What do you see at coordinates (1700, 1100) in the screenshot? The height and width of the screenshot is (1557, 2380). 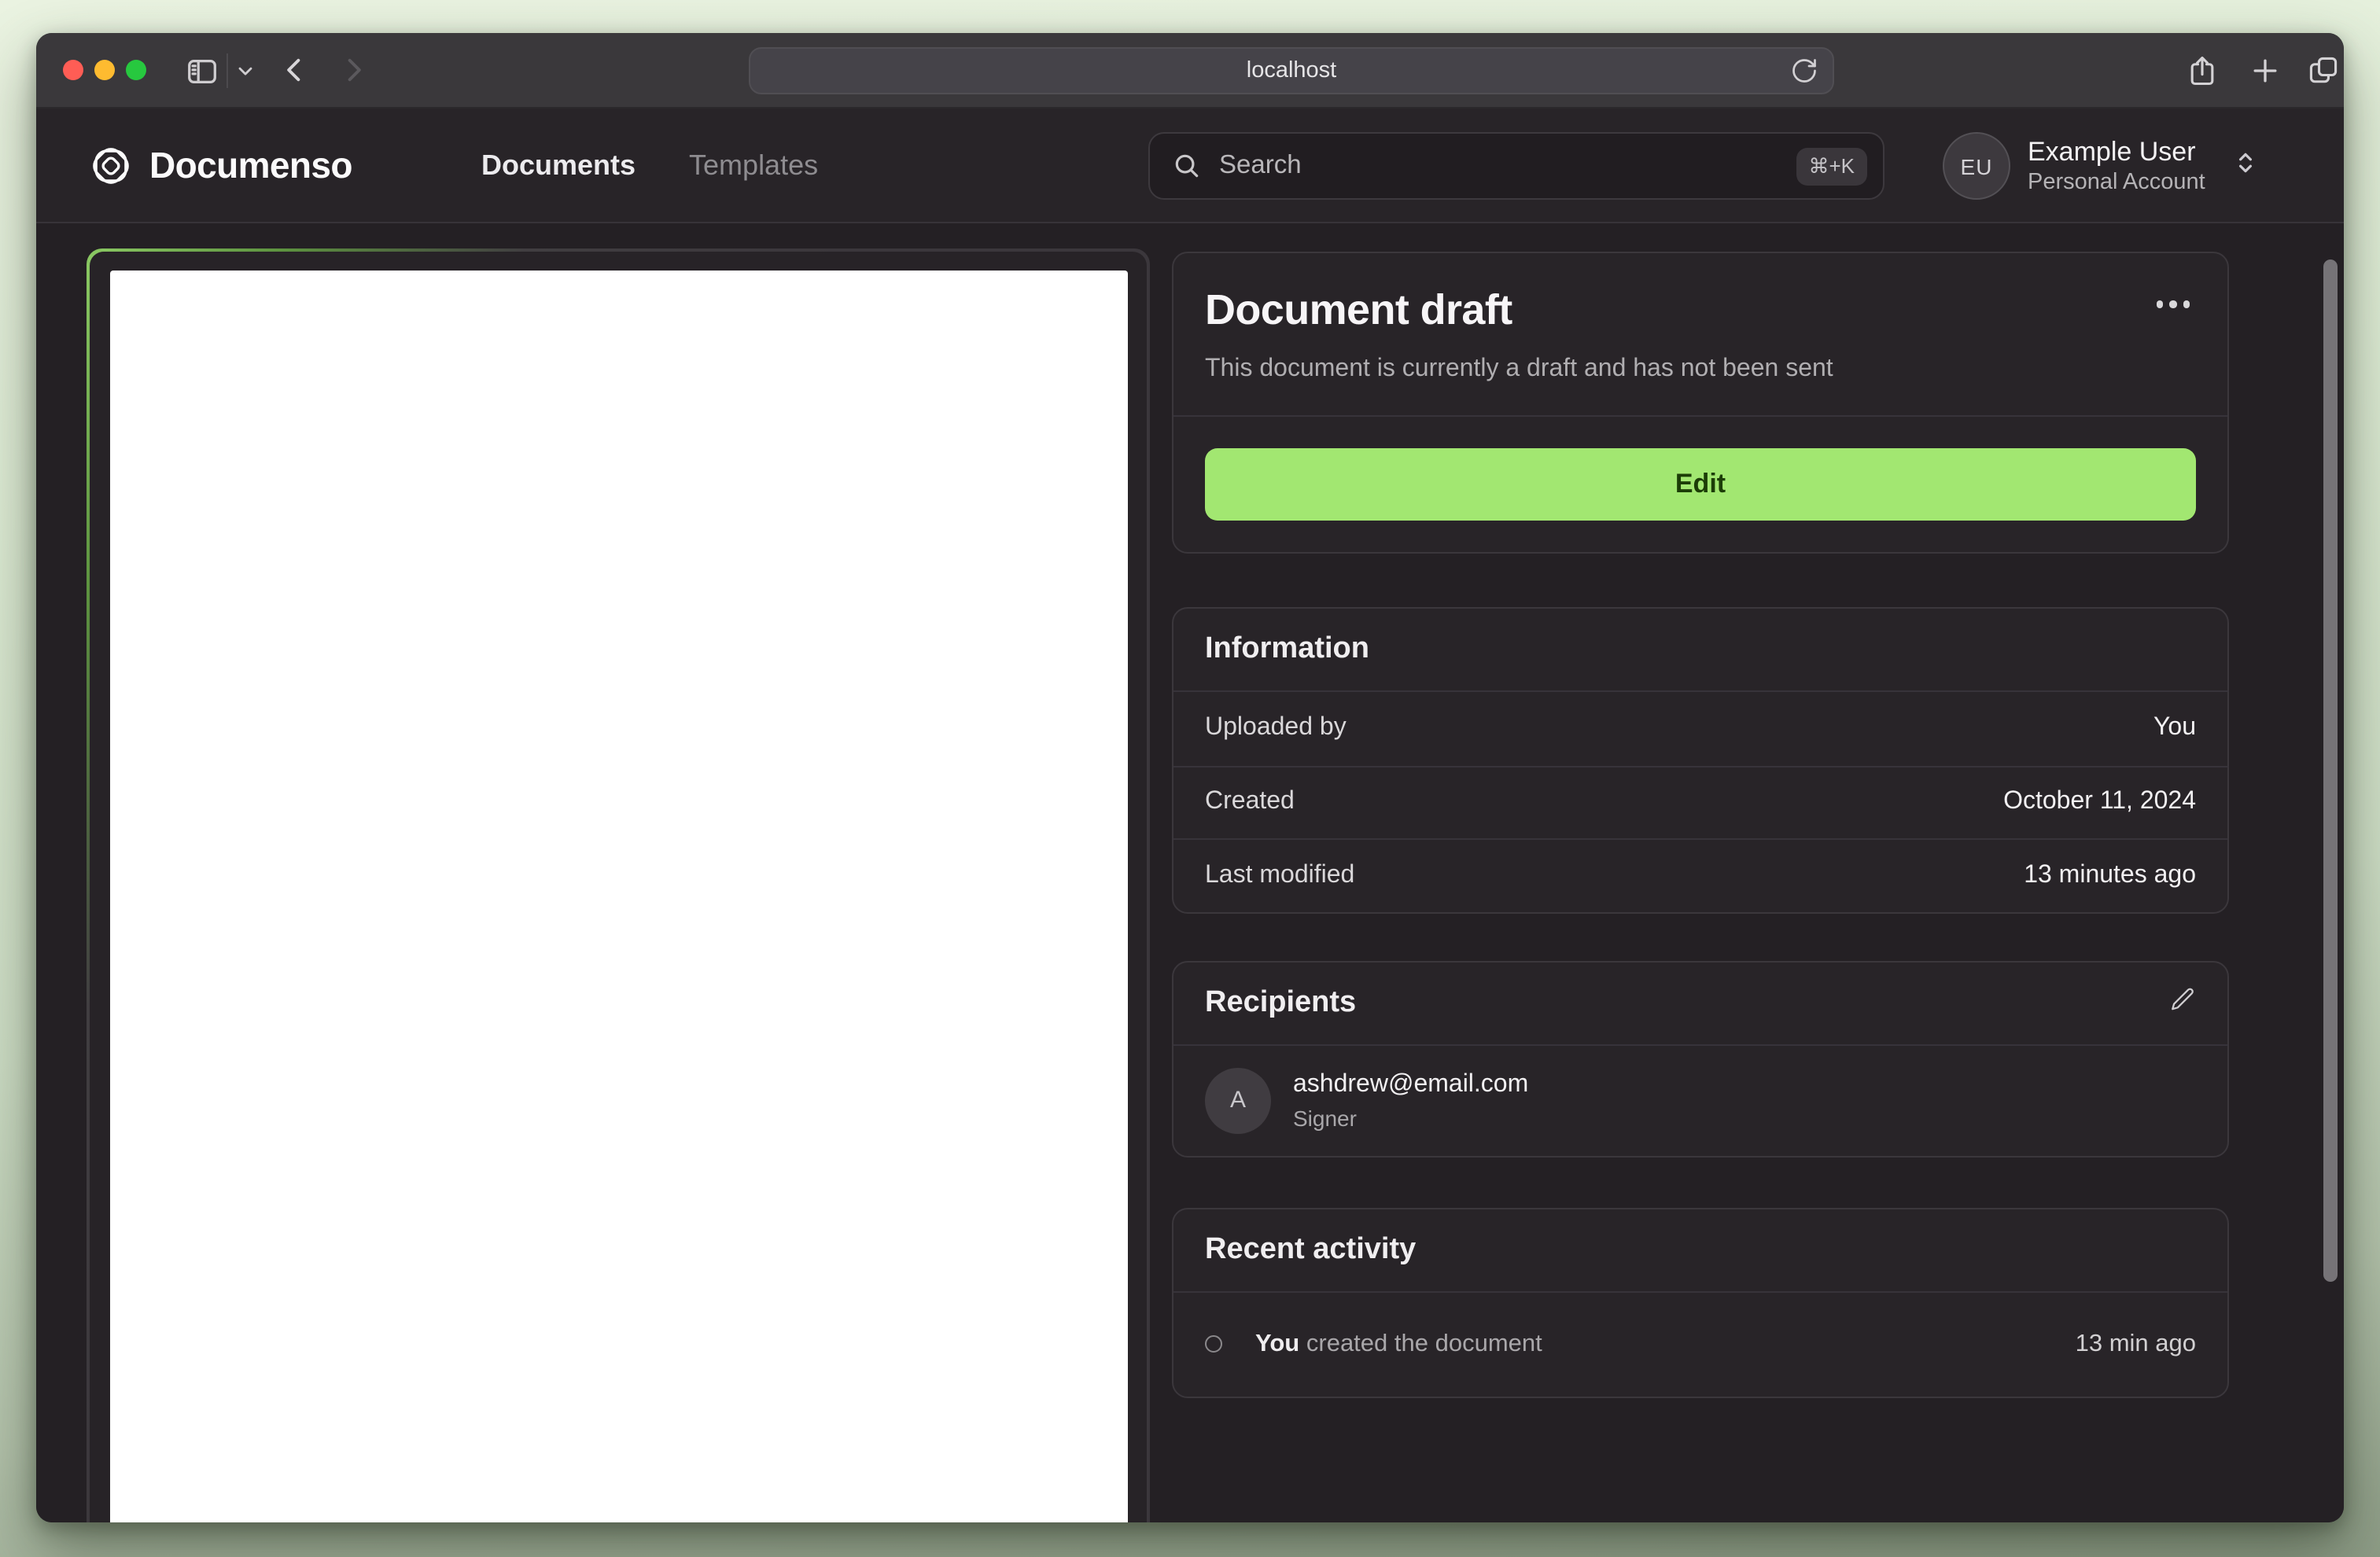 I see `recipient-row: A ashdrew@email.com Signer` at bounding box center [1700, 1100].